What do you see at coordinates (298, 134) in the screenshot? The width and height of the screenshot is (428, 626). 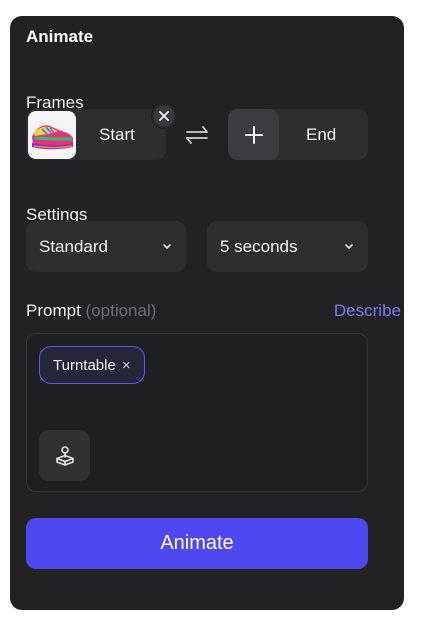 I see `end-frame-slot: End` at bounding box center [298, 134].